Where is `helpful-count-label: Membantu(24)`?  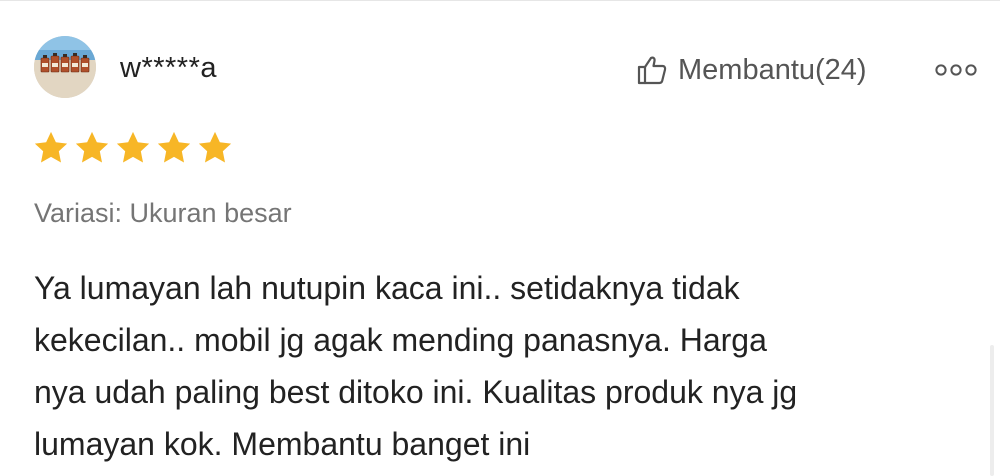
helpful-count-label: Membantu(24) is located at coordinates (772, 69).